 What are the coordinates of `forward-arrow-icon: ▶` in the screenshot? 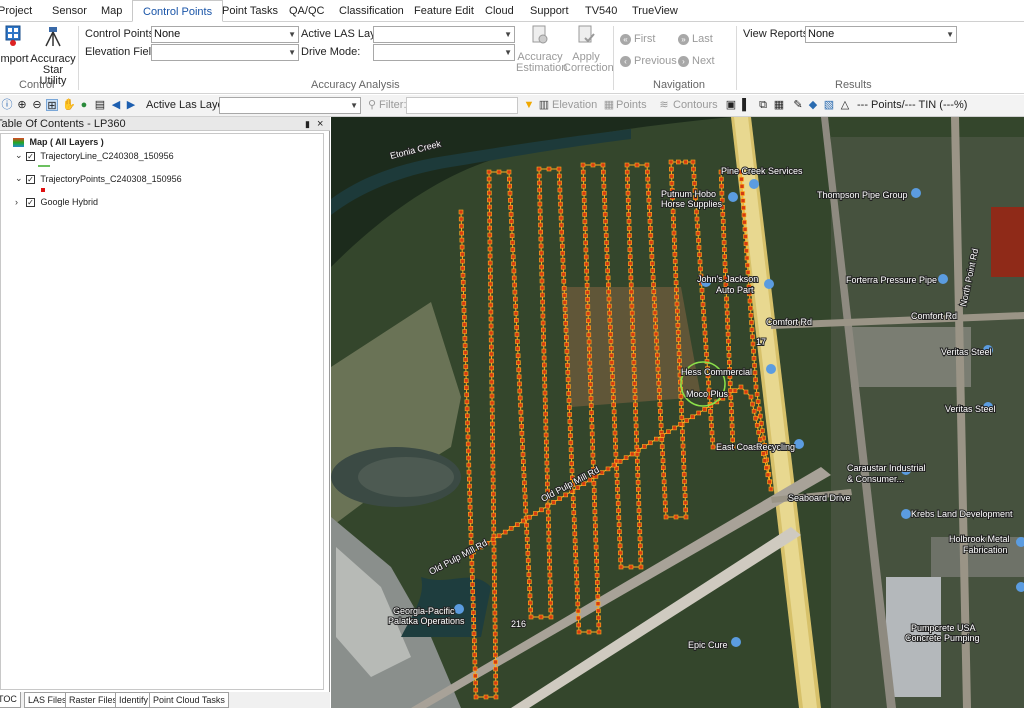 It's located at (131, 105).